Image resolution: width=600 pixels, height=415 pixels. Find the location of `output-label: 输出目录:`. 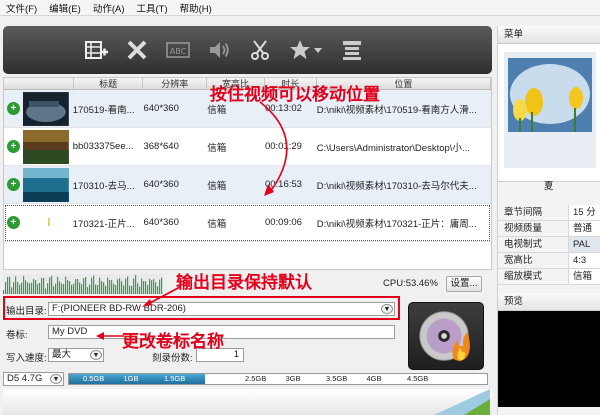

output-label: 输出目录: is located at coordinates (26, 311).